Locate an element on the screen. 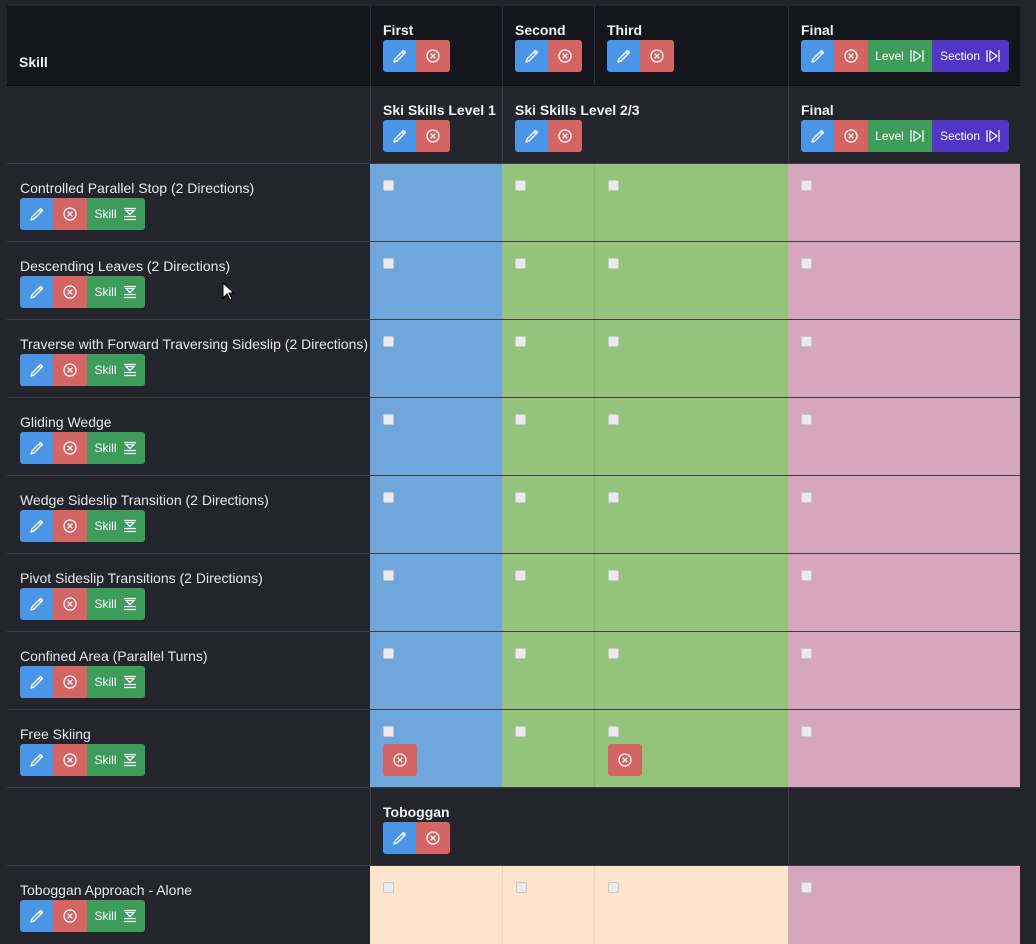 Image resolution: width=1036 pixels, height=944 pixels. group-title: Final is located at coordinates (817, 110).